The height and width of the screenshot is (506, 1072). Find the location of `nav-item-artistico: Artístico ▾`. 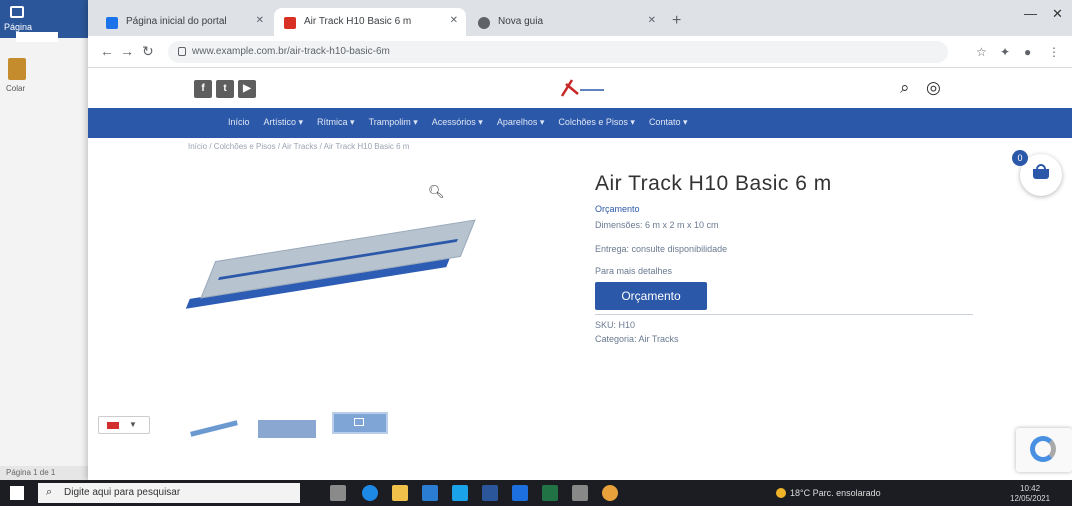

nav-item-artistico: Artístico ▾ is located at coordinates (284, 122).